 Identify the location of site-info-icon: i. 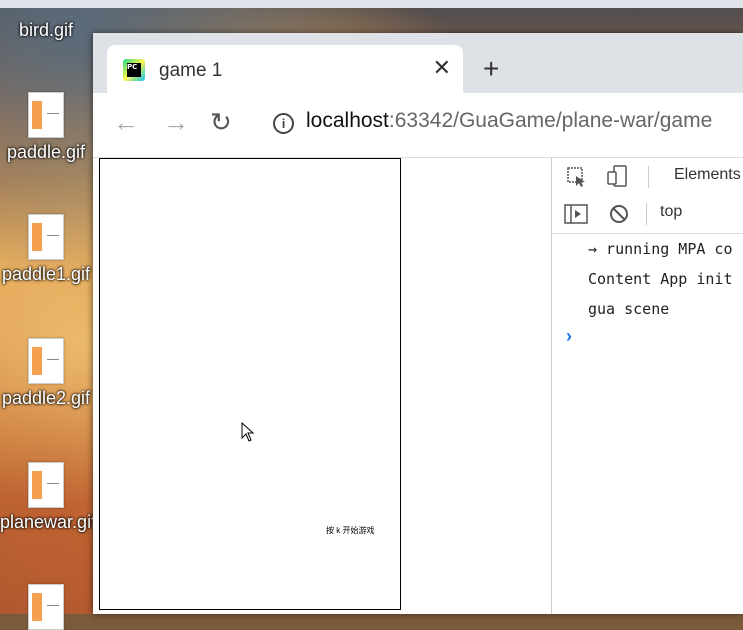
(283, 123).